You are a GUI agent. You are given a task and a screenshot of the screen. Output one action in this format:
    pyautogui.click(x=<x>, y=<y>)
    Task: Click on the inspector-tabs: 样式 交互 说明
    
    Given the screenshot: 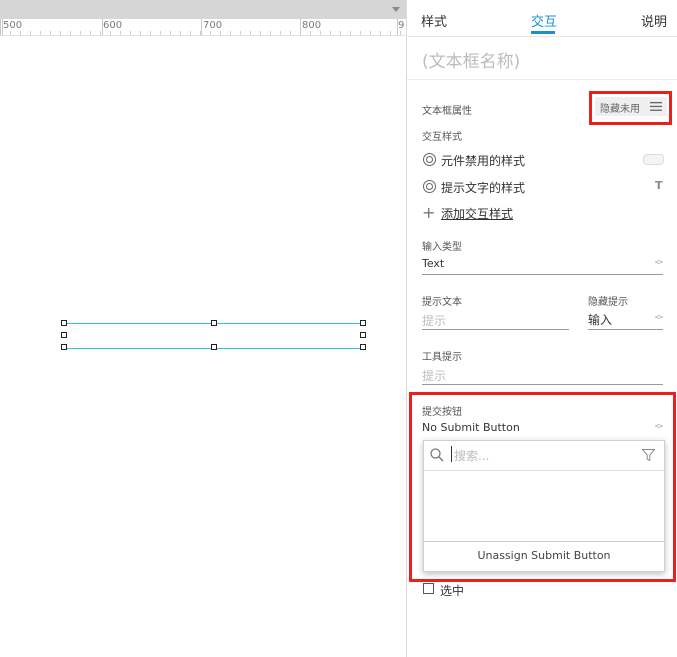 What is the action you would take?
    pyautogui.click(x=542, y=18)
    